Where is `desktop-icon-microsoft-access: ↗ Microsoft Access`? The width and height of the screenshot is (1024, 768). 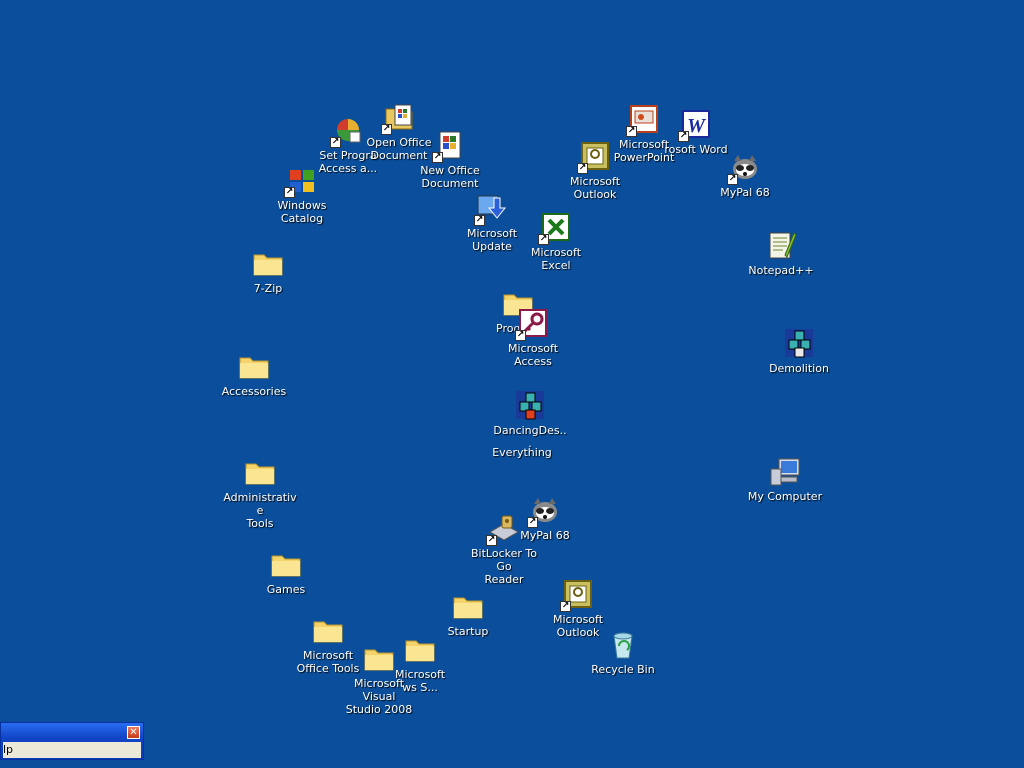 desktop-icon-microsoft-access: ↗ Microsoft Access is located at coordinates (533, 337).